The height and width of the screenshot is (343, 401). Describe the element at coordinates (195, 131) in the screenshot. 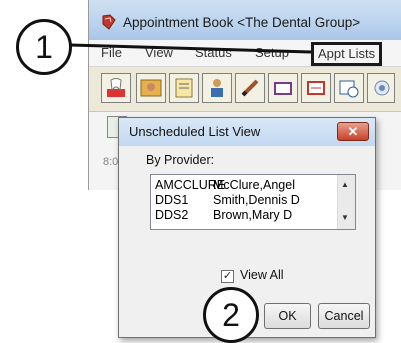

I see `dialog-title: Unscheduled List View` at that location.